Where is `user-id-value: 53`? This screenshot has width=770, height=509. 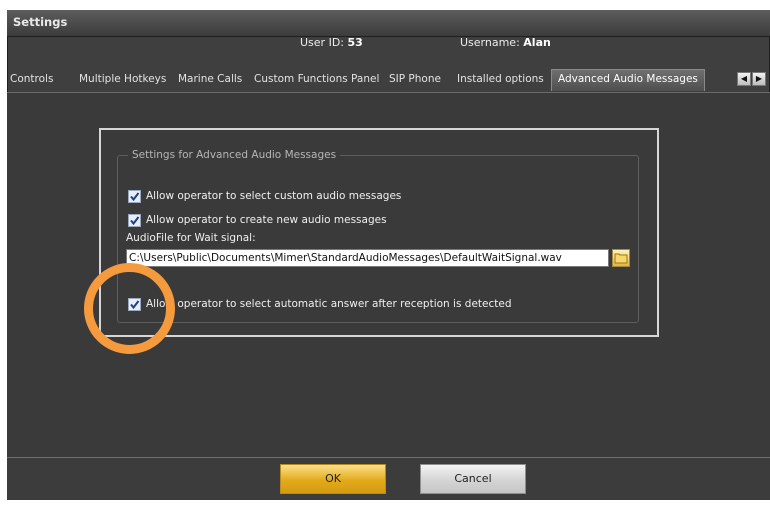 user-id-value: 53 is located at coordinates (355, 42).